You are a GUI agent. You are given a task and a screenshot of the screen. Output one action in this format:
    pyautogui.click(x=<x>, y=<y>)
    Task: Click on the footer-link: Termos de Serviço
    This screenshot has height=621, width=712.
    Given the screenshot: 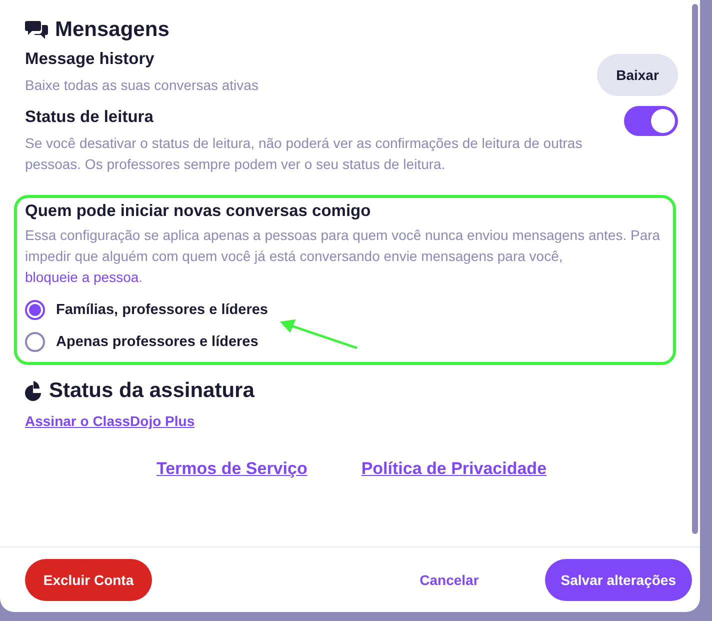 What is the action you would take?
    pyautogui.click(x=232, y=469)
    